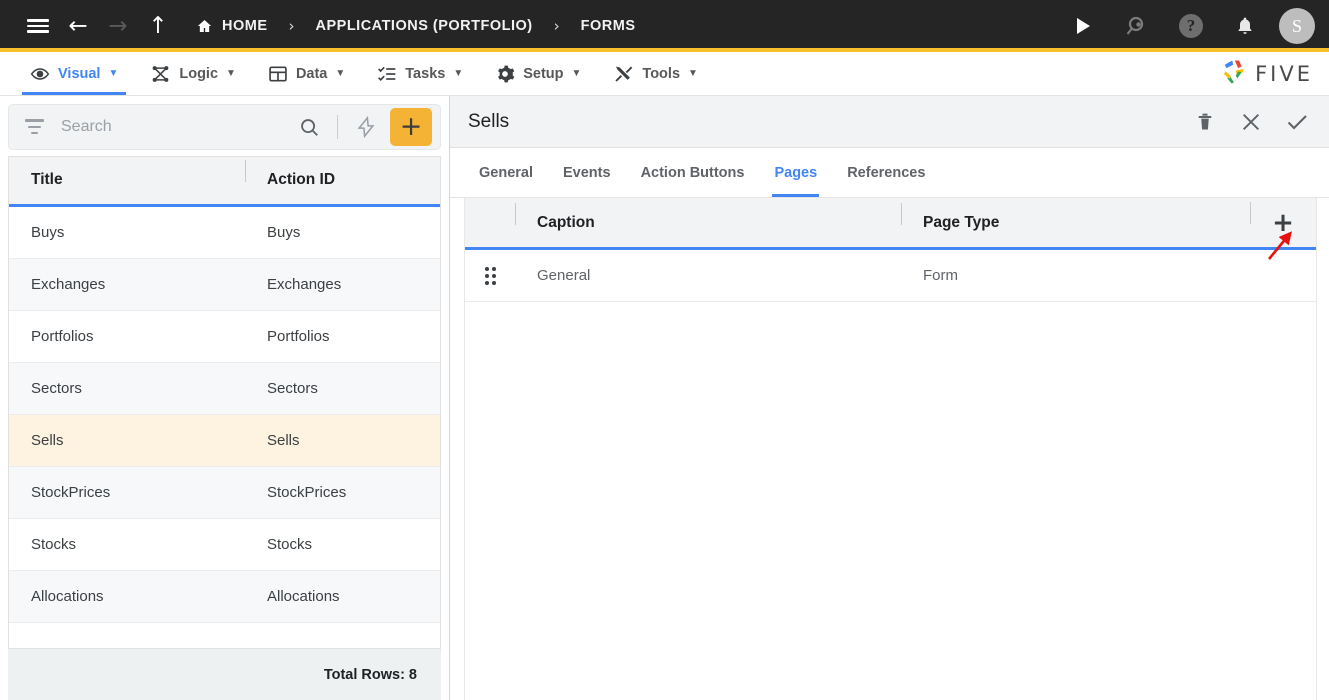 This screenshot has height=700, width=1329. What do you see at coordinates (490, 275) in the screenshot?
I see `drag-handle-icon` at bounding box center [490, 275].